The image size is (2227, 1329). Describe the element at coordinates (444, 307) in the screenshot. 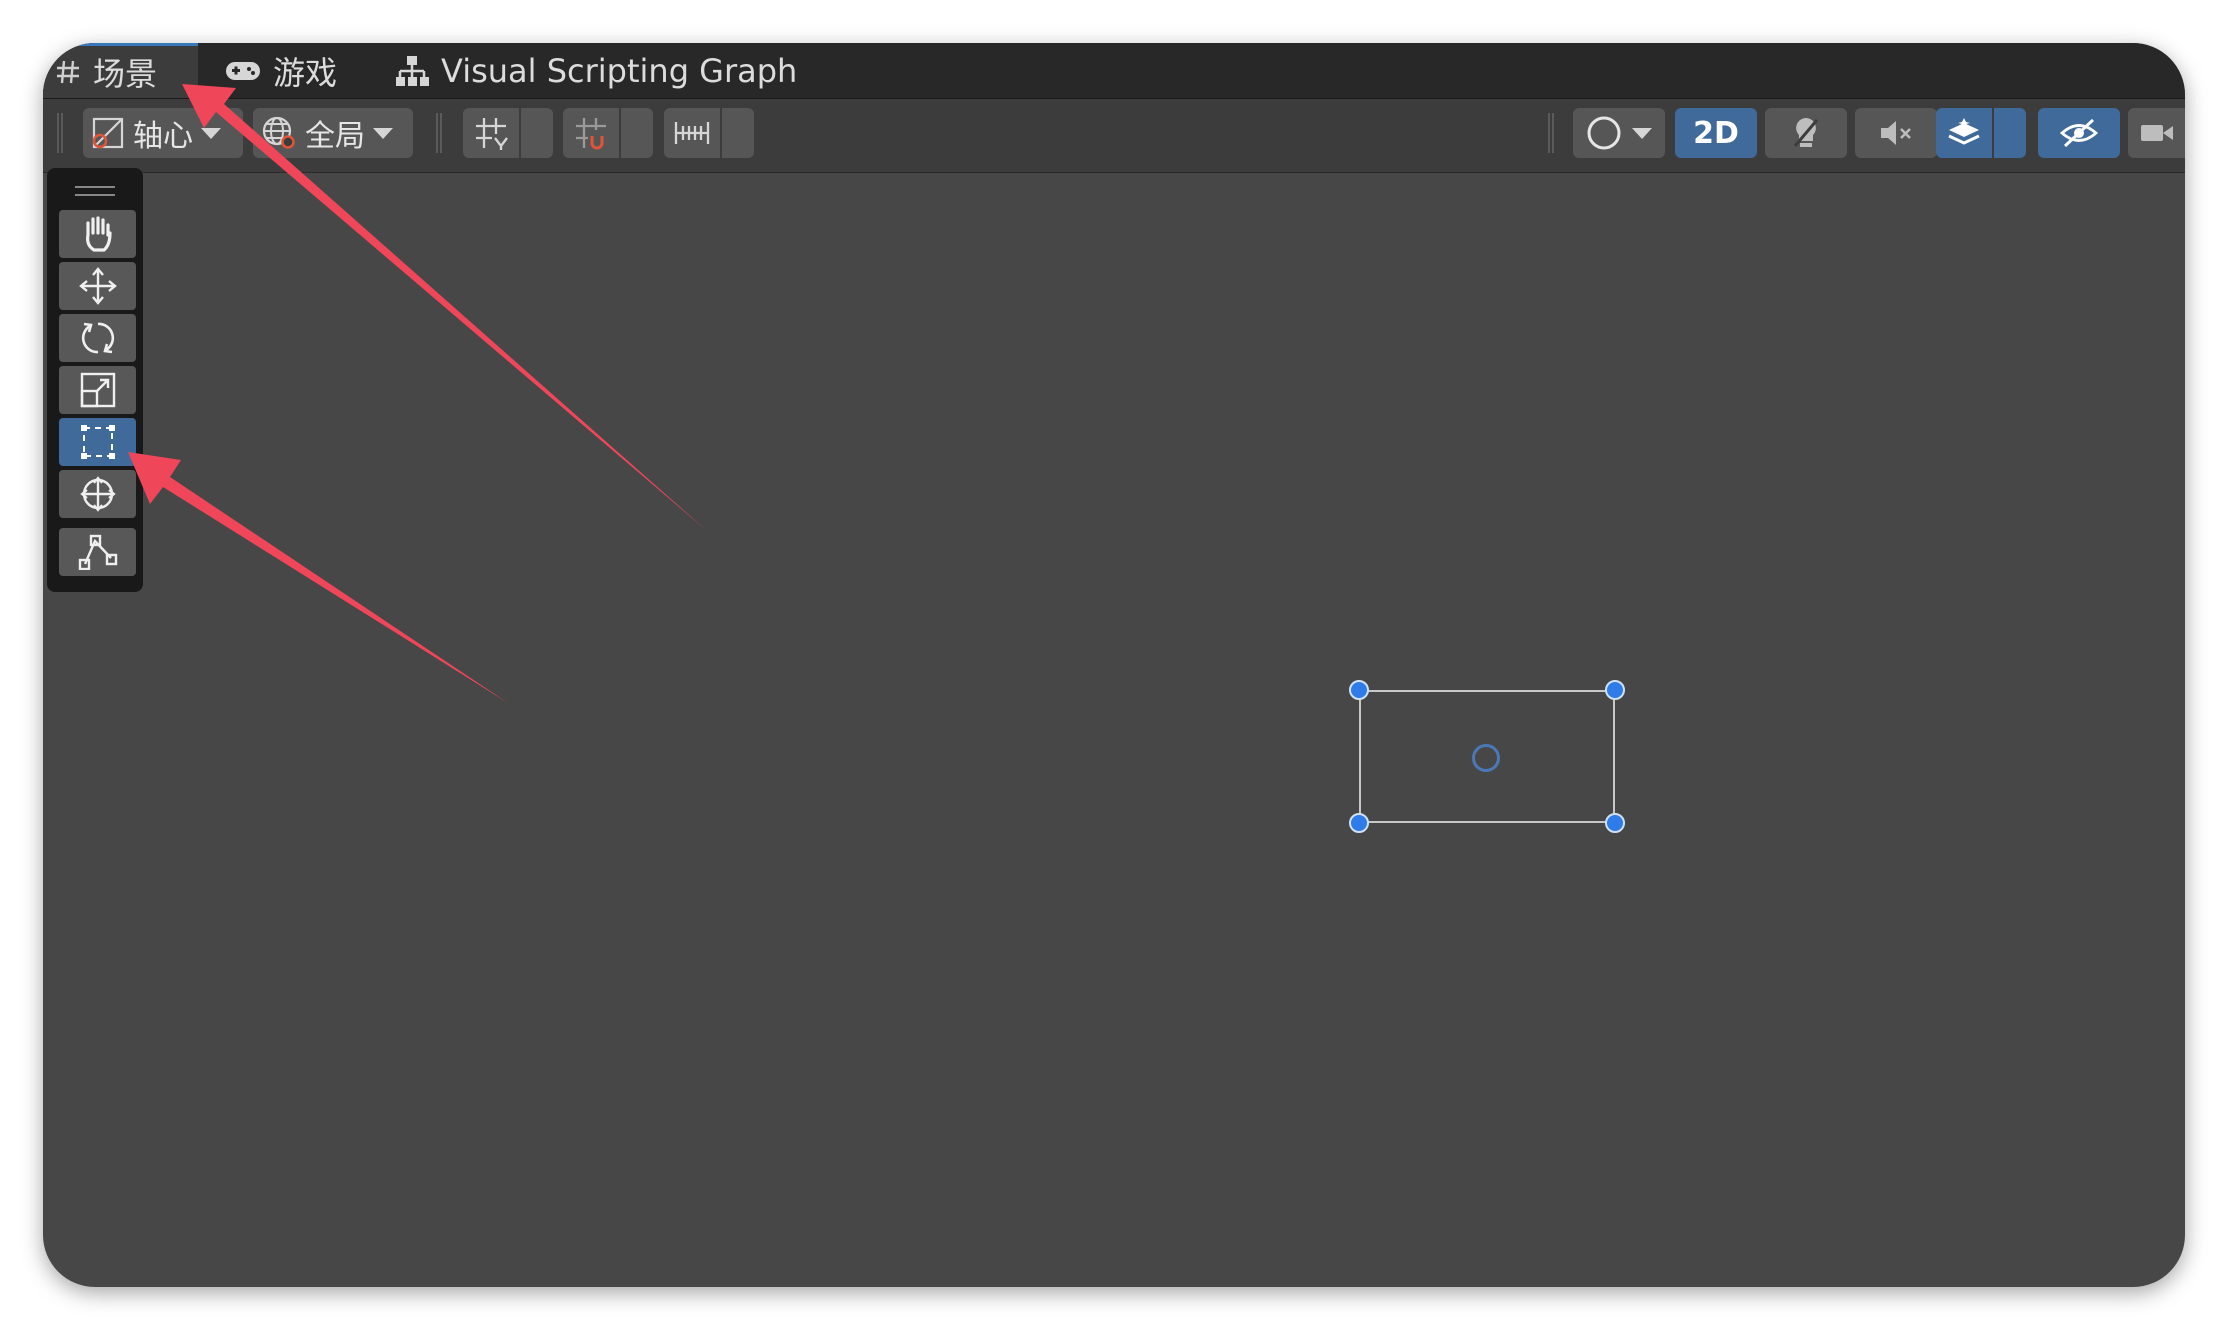

I see `annotation-arrow-to-scene-tab` at that location.